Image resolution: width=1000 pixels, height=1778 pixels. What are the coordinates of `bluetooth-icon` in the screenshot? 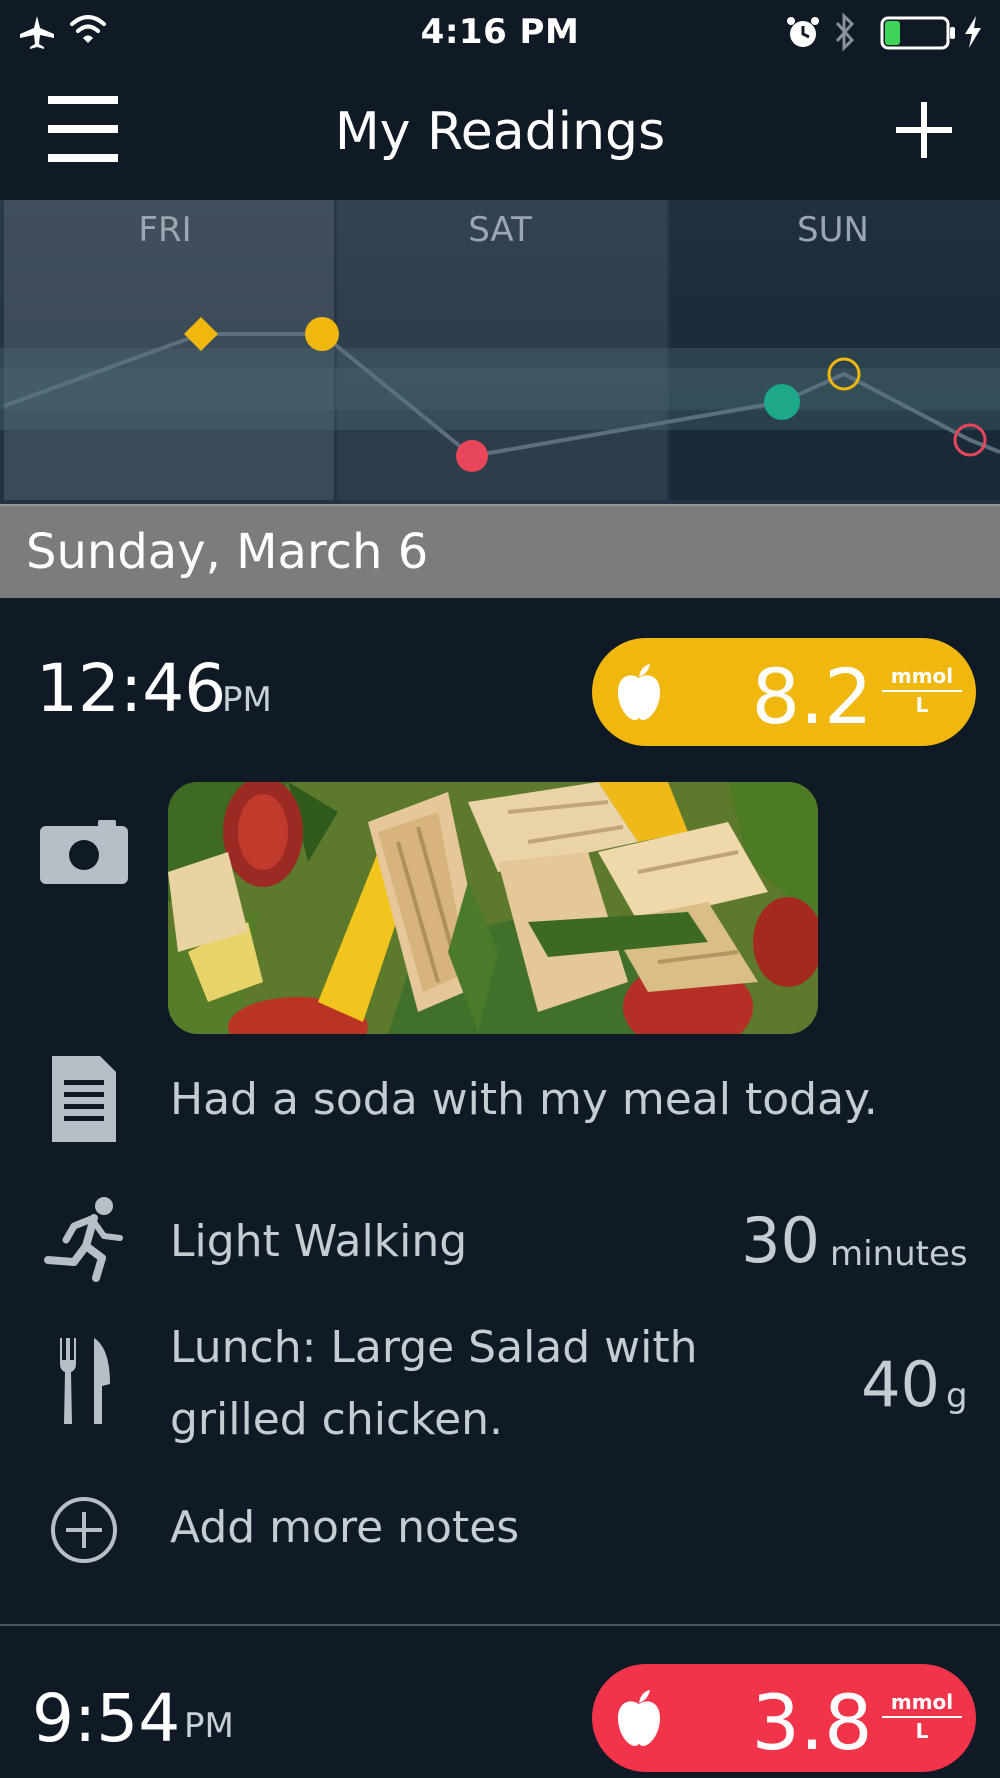 It's located at (845, 32).